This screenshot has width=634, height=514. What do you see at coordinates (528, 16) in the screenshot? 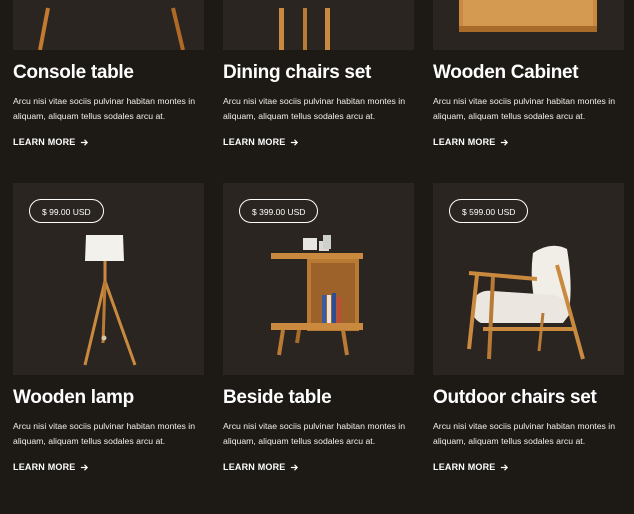
I see `wooden-cabinet-illustration` at bounding box center [528, 16].